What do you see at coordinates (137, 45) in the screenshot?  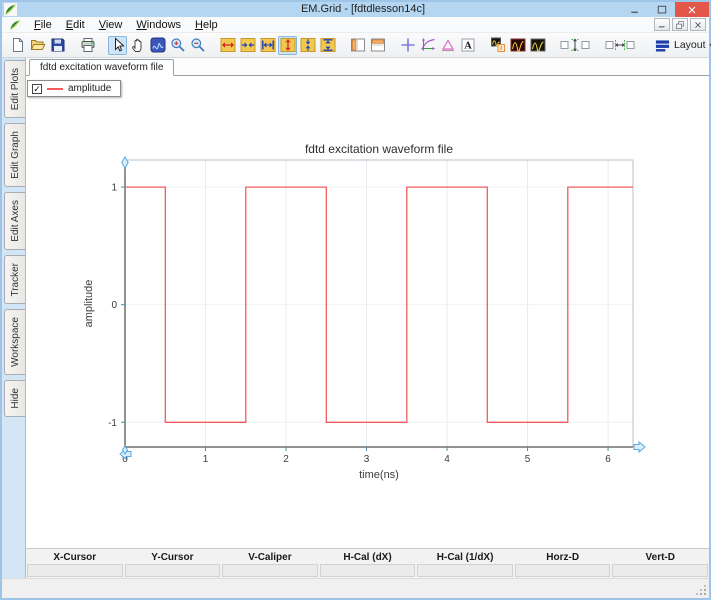 I see `pan-hand-button` at bounding box center [137, 45].